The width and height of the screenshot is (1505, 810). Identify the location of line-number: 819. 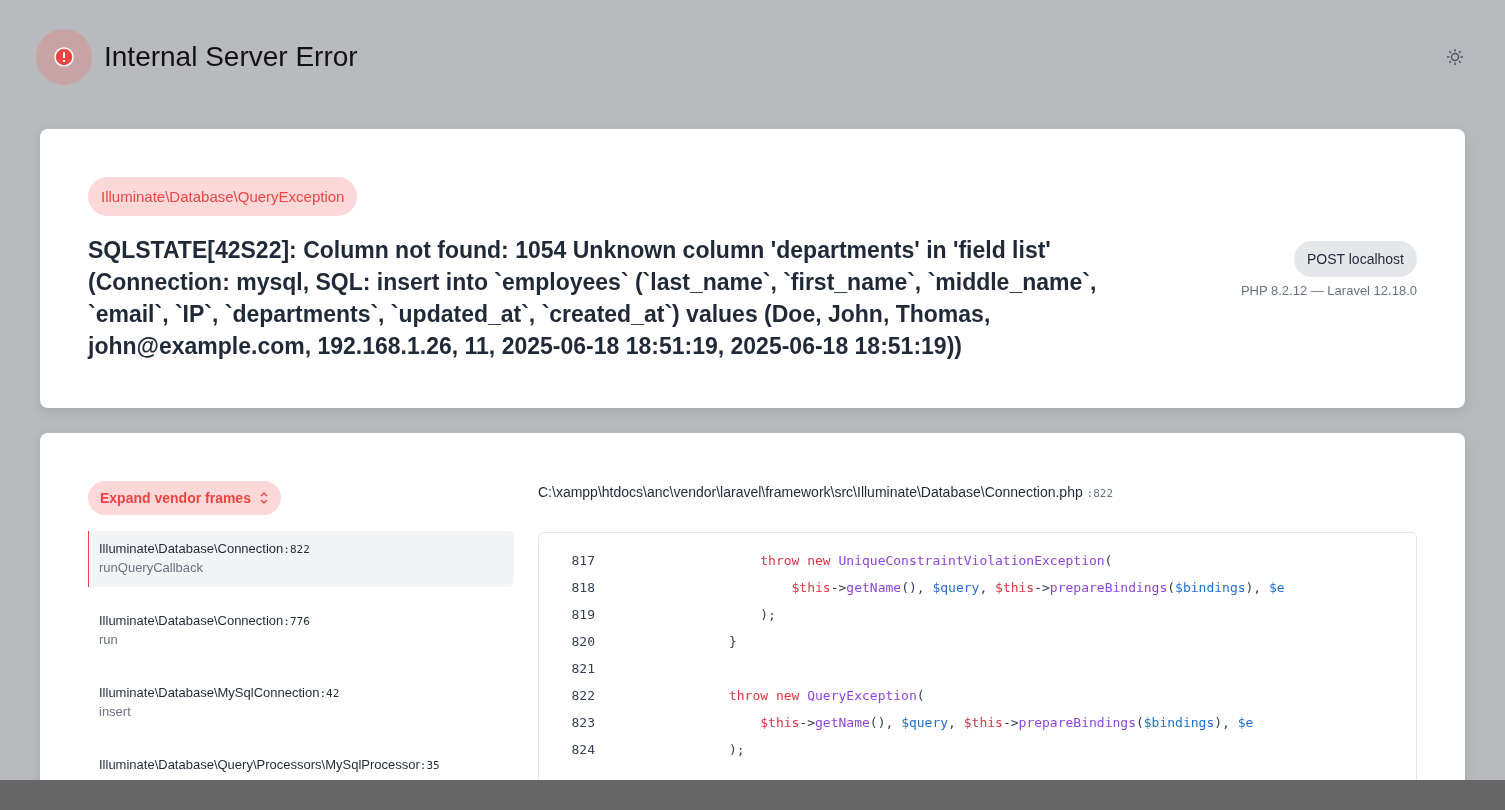
(582, 614).